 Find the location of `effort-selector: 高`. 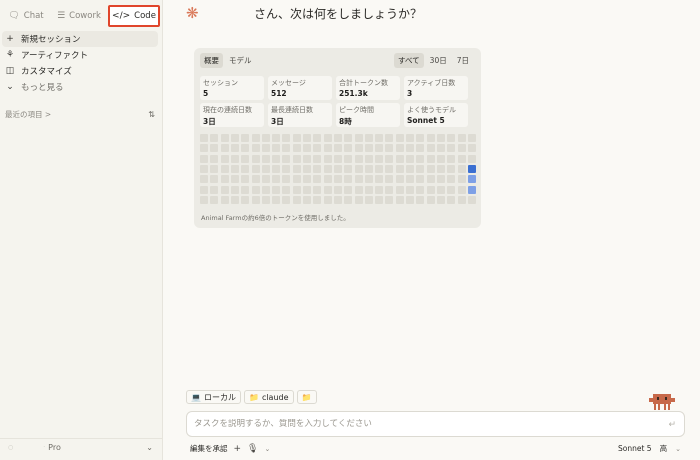

effort-selector: 高 is located at coordinates (664, 448).